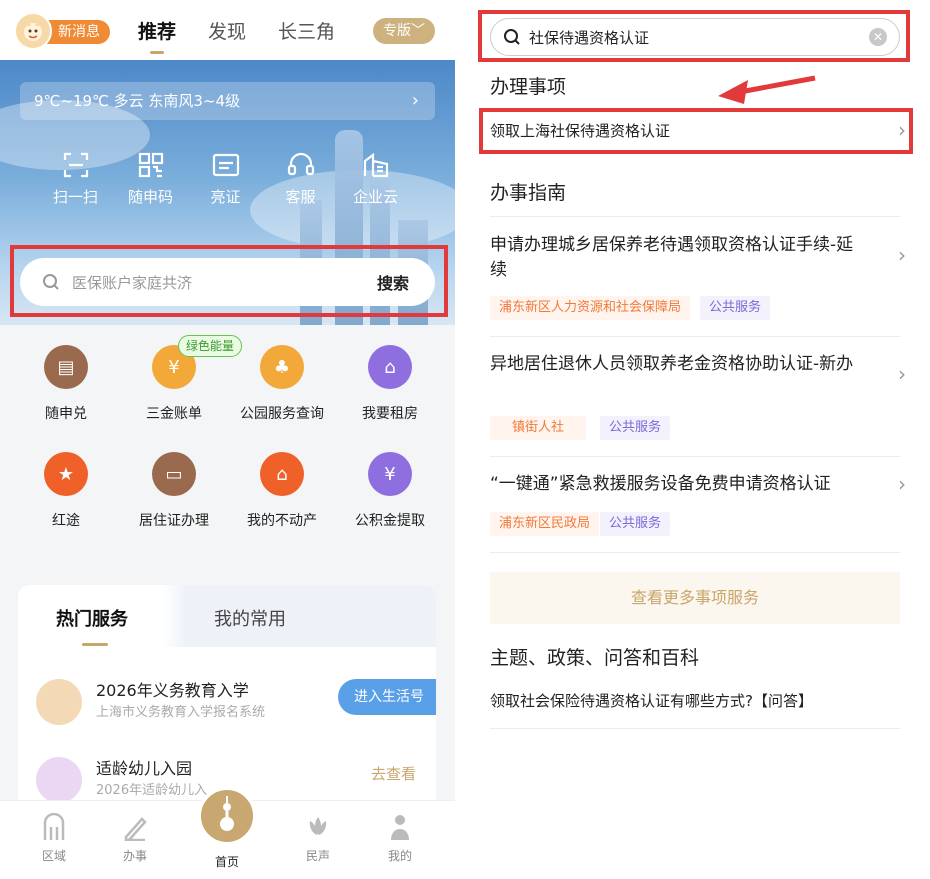  I want to click on grid-item-rent-house: ⌂ 我要租房, so click(390, 398).